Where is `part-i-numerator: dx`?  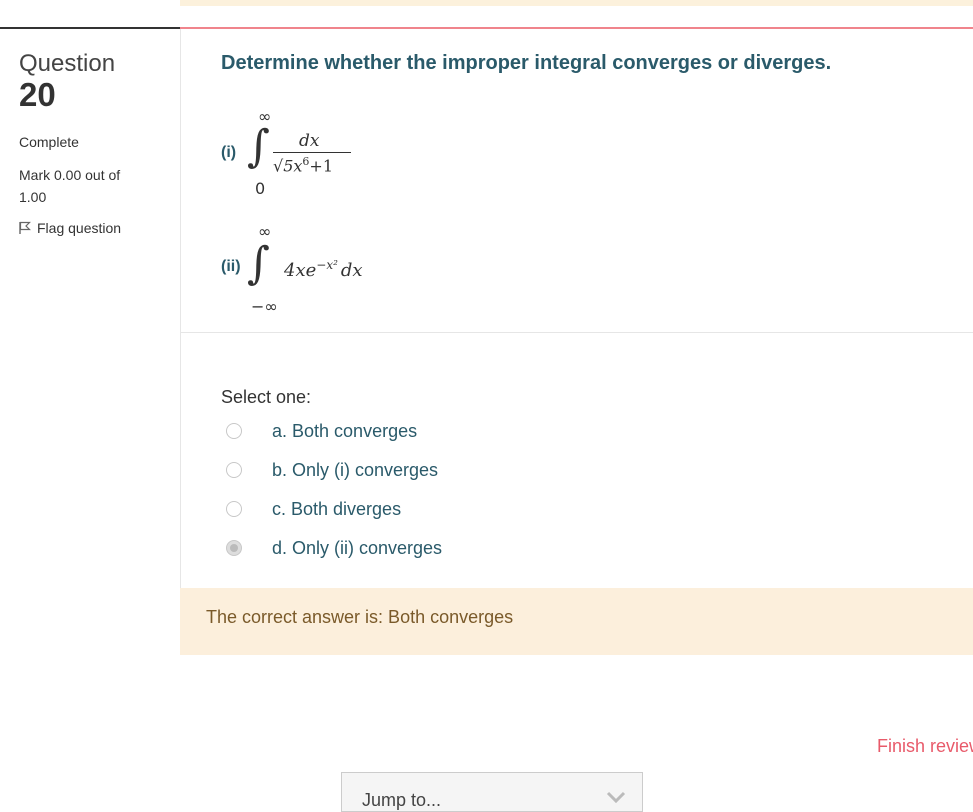
part-i-numerator: dx is located at coordinates (309, 141).